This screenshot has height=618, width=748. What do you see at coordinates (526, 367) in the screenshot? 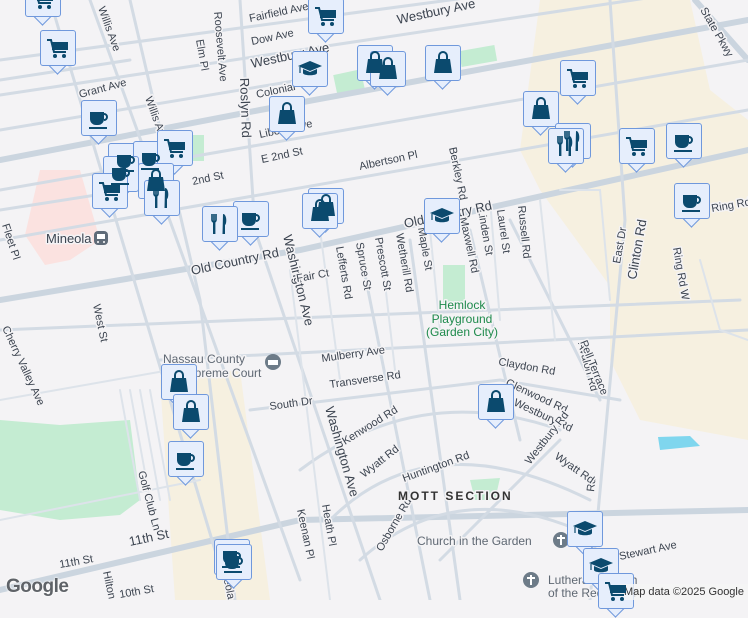
I see `street-label: Claydon Rd` at bounding box center [526, 367].